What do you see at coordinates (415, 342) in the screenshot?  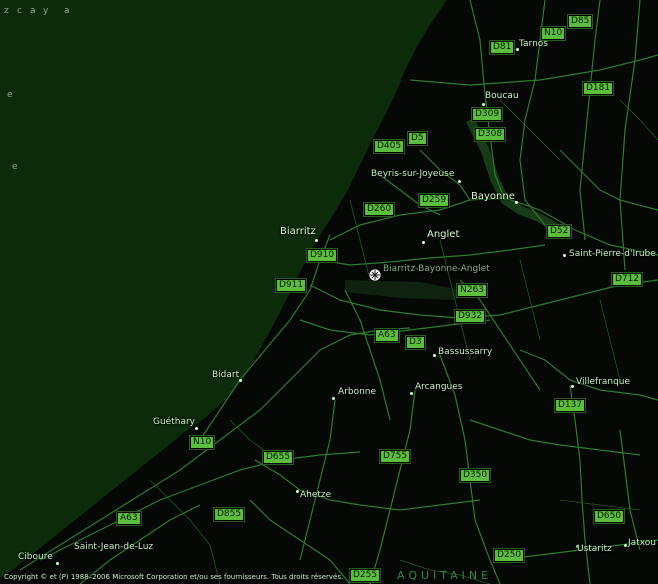 I see `road-shield-d3: D3` at bounding box center [415, 342].